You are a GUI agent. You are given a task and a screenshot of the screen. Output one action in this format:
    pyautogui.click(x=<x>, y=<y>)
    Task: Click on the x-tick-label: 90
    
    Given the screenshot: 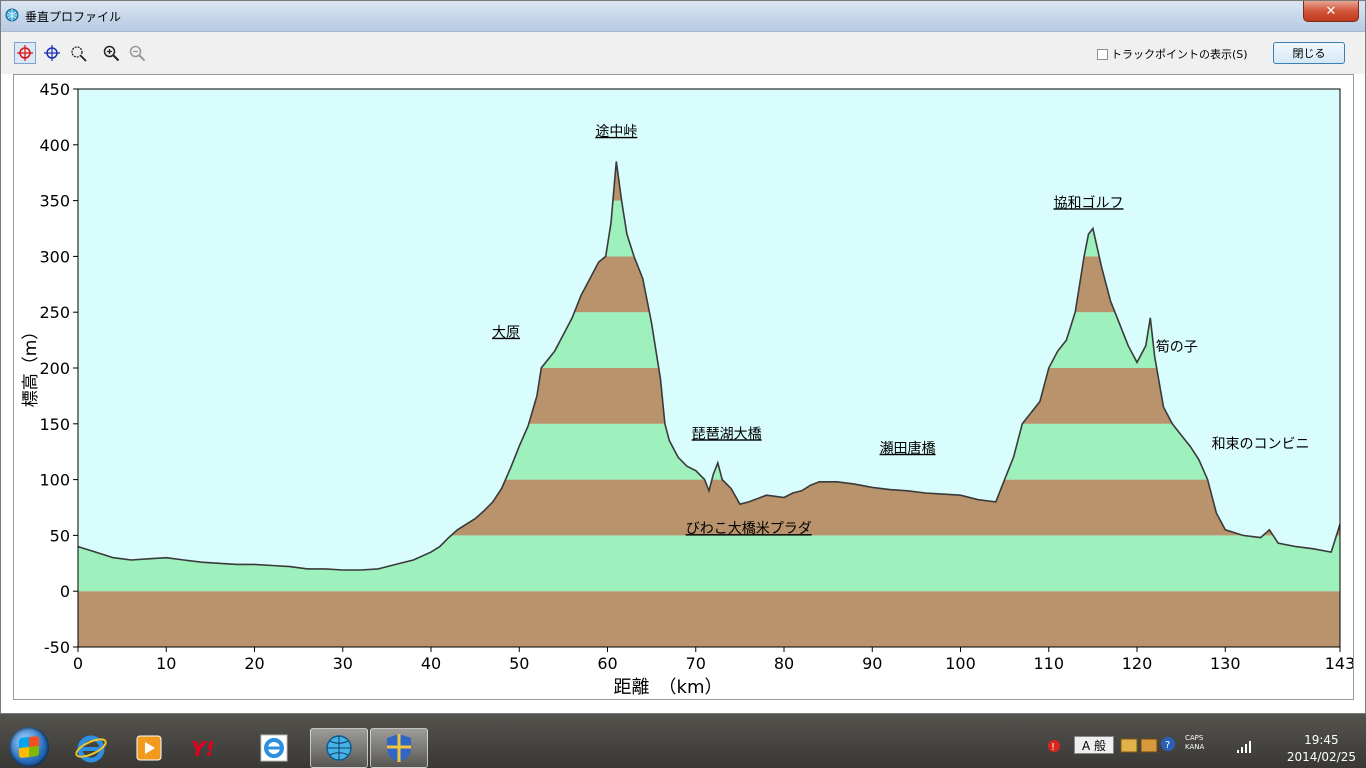 What is the action you would take?
    pyautogui.click(x=872, y=663)
    